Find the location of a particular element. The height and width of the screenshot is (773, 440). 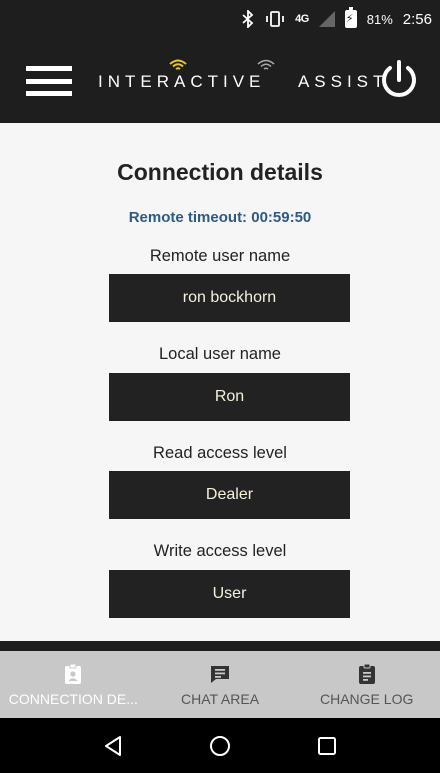

bottom-nav: CONNECTION DE... CHAT AREA CHANGE LOG is located at coordinates (220, 684).